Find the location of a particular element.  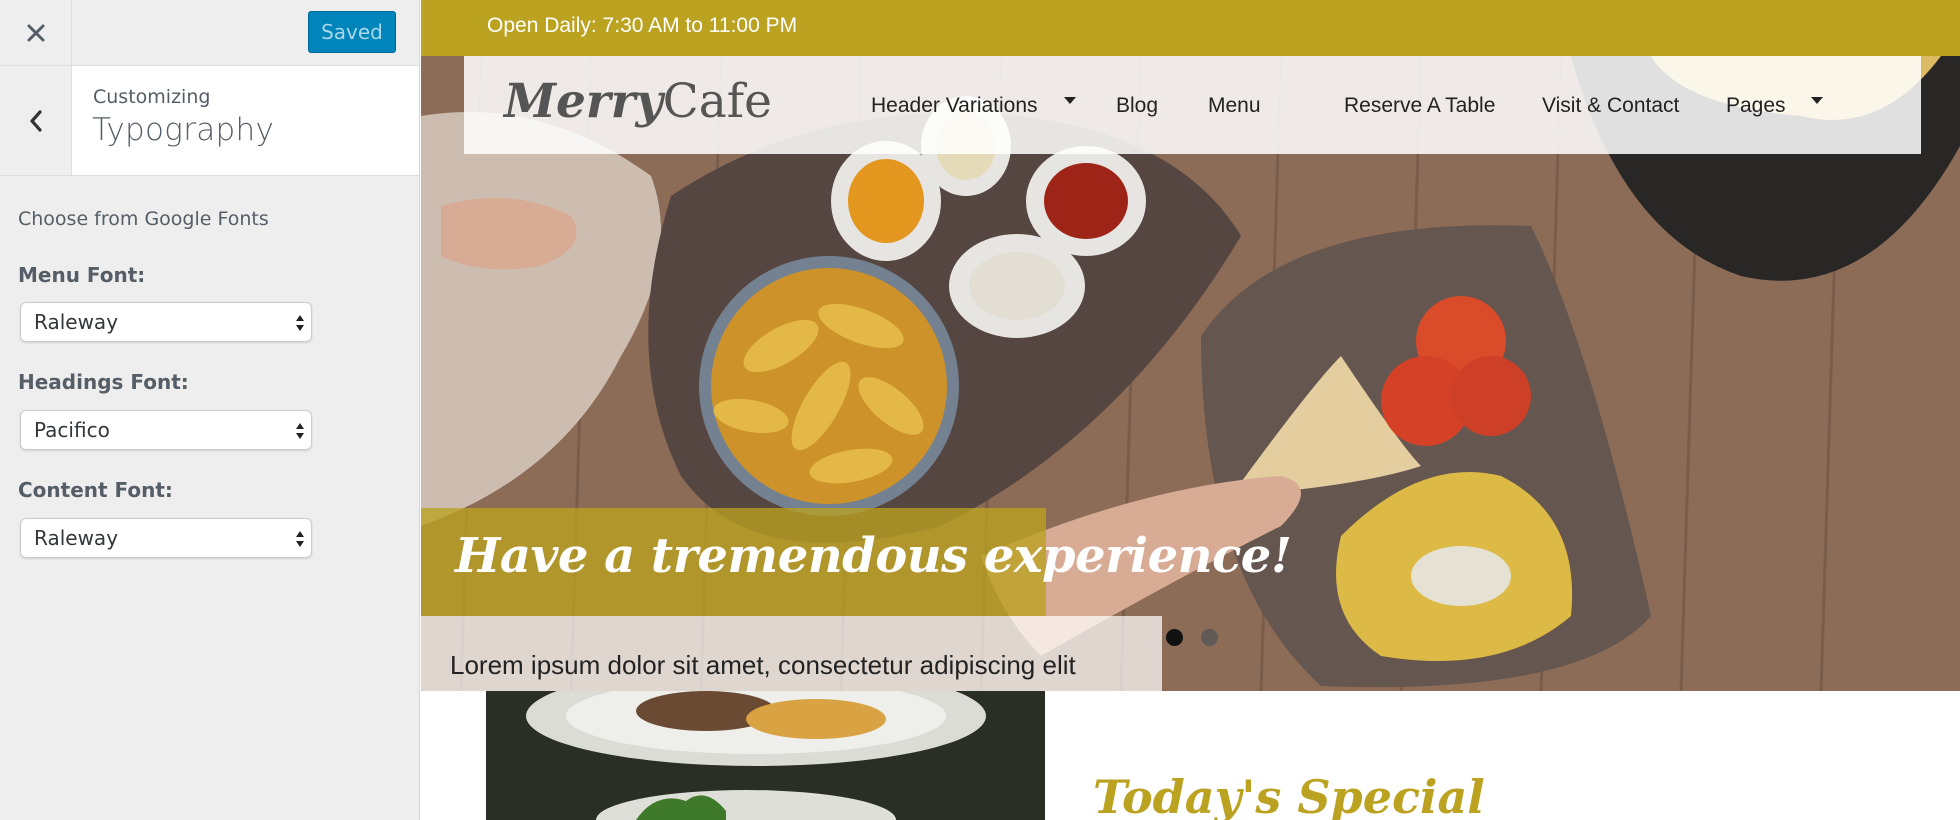

opening-hours: Open Daily: 7:30 AM to 11:00 PM is located at coordinates (642, 25).